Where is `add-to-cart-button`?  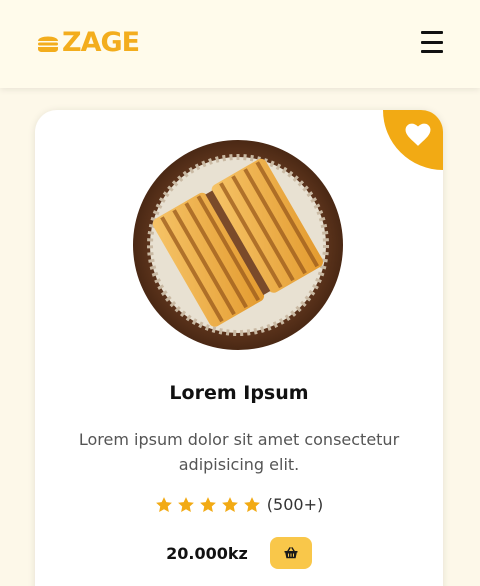 add-to-cart-button is located at coordinates (290, 553).